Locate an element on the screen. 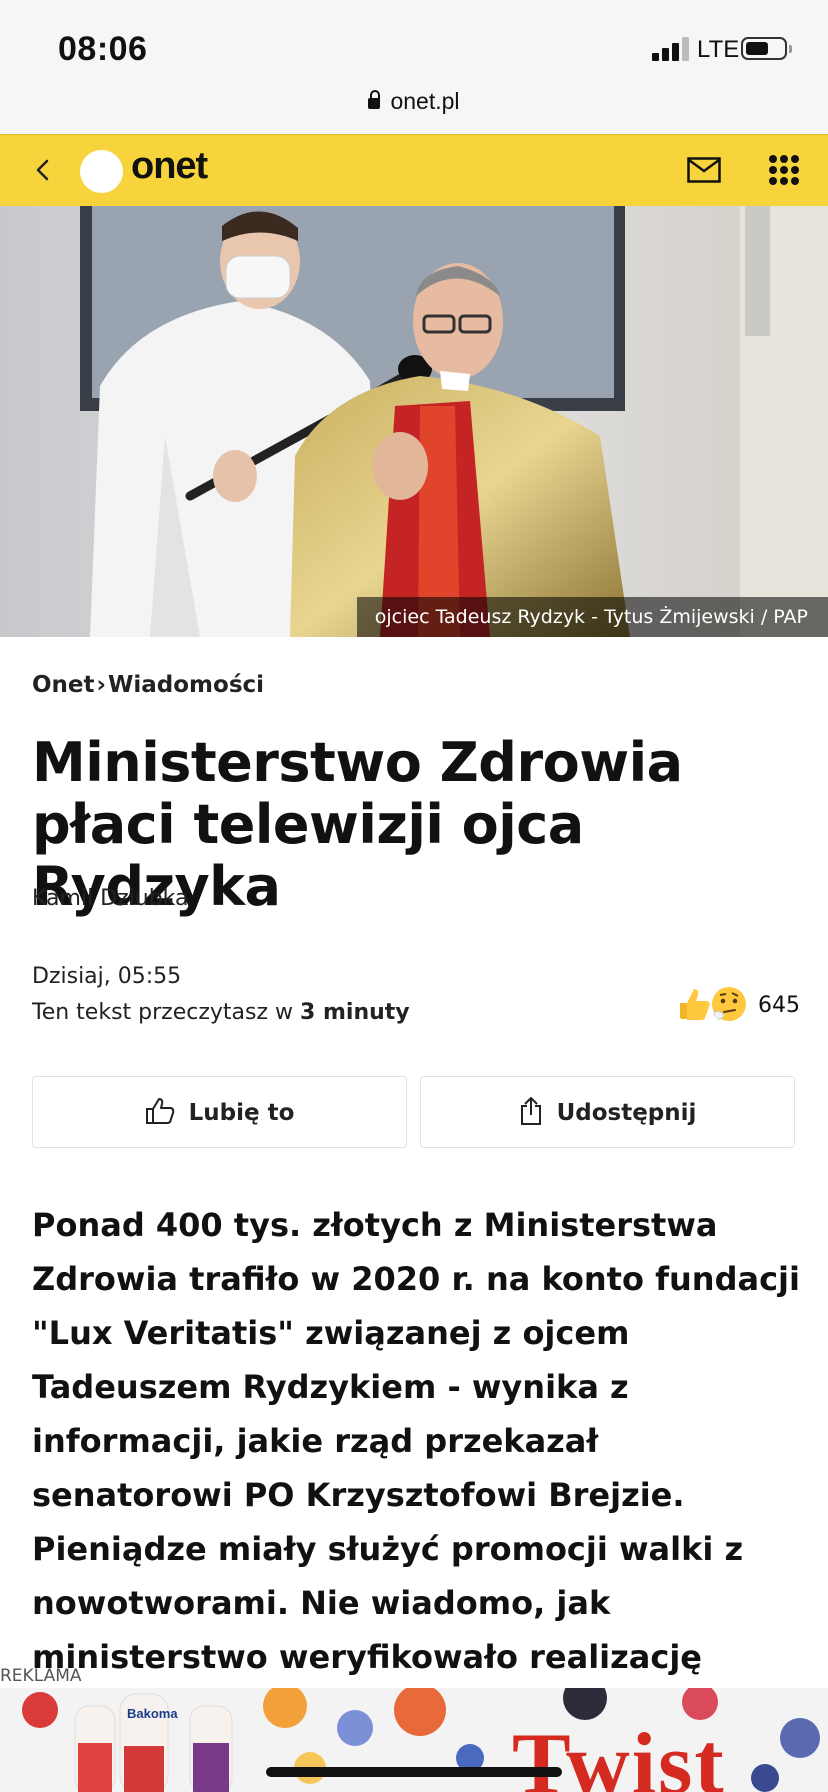 This screenshot has height=1792, width=828. signal-icon is located at coordinates (672, 49).